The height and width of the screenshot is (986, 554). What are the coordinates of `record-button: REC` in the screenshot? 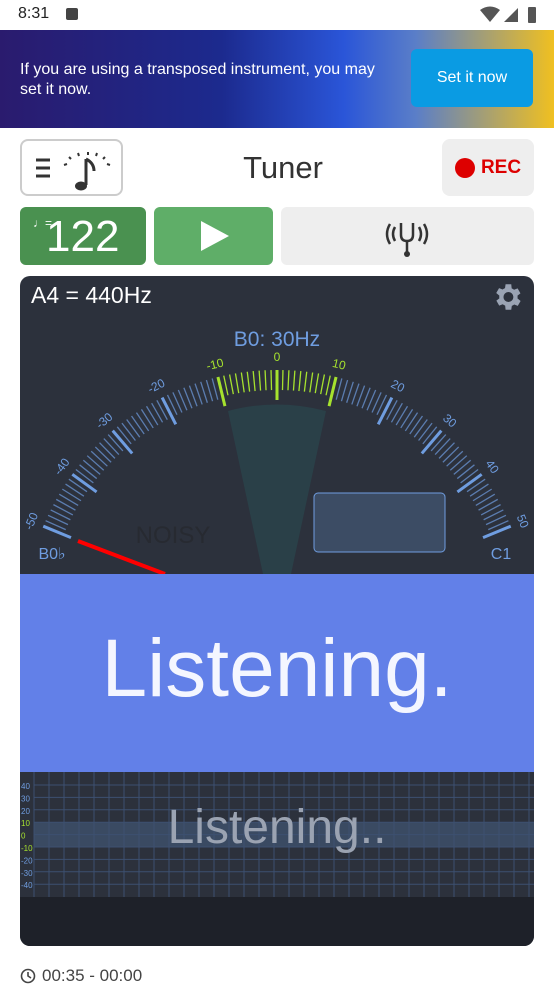 It's located at (488, 167).